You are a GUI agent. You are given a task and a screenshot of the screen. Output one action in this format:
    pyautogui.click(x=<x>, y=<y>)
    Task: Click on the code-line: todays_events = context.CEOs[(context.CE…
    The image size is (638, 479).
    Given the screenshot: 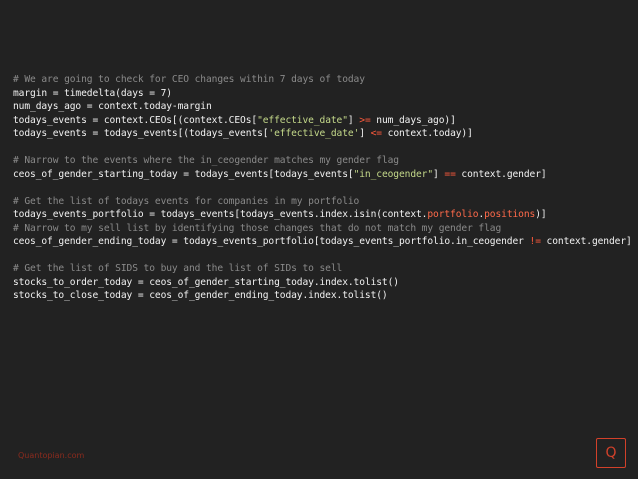 What is the action you would take?
    pyautogui.click(x=323, y=121)
    